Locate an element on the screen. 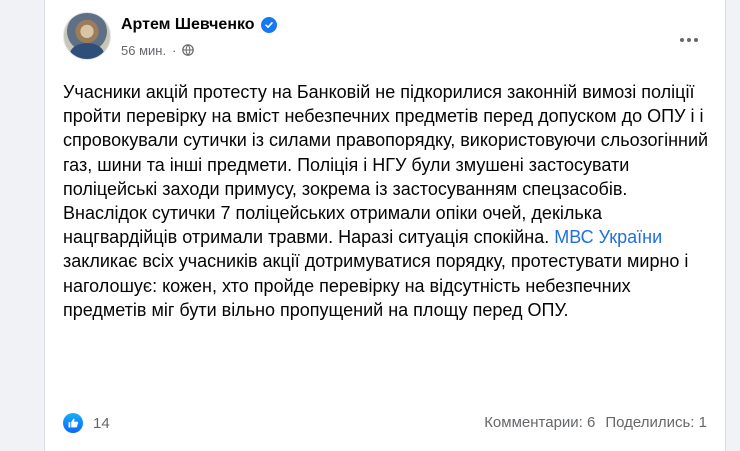 The image size is (740, 451). like-icon is located at coordinates (73, 423).